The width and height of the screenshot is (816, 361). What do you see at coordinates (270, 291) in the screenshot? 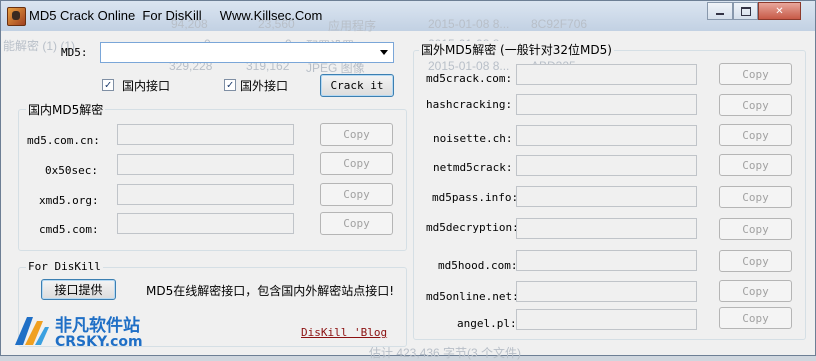
I see `about-description: MD5在线解密接口，包含国内外解密站点接口!` at bounding box center [270, 291].